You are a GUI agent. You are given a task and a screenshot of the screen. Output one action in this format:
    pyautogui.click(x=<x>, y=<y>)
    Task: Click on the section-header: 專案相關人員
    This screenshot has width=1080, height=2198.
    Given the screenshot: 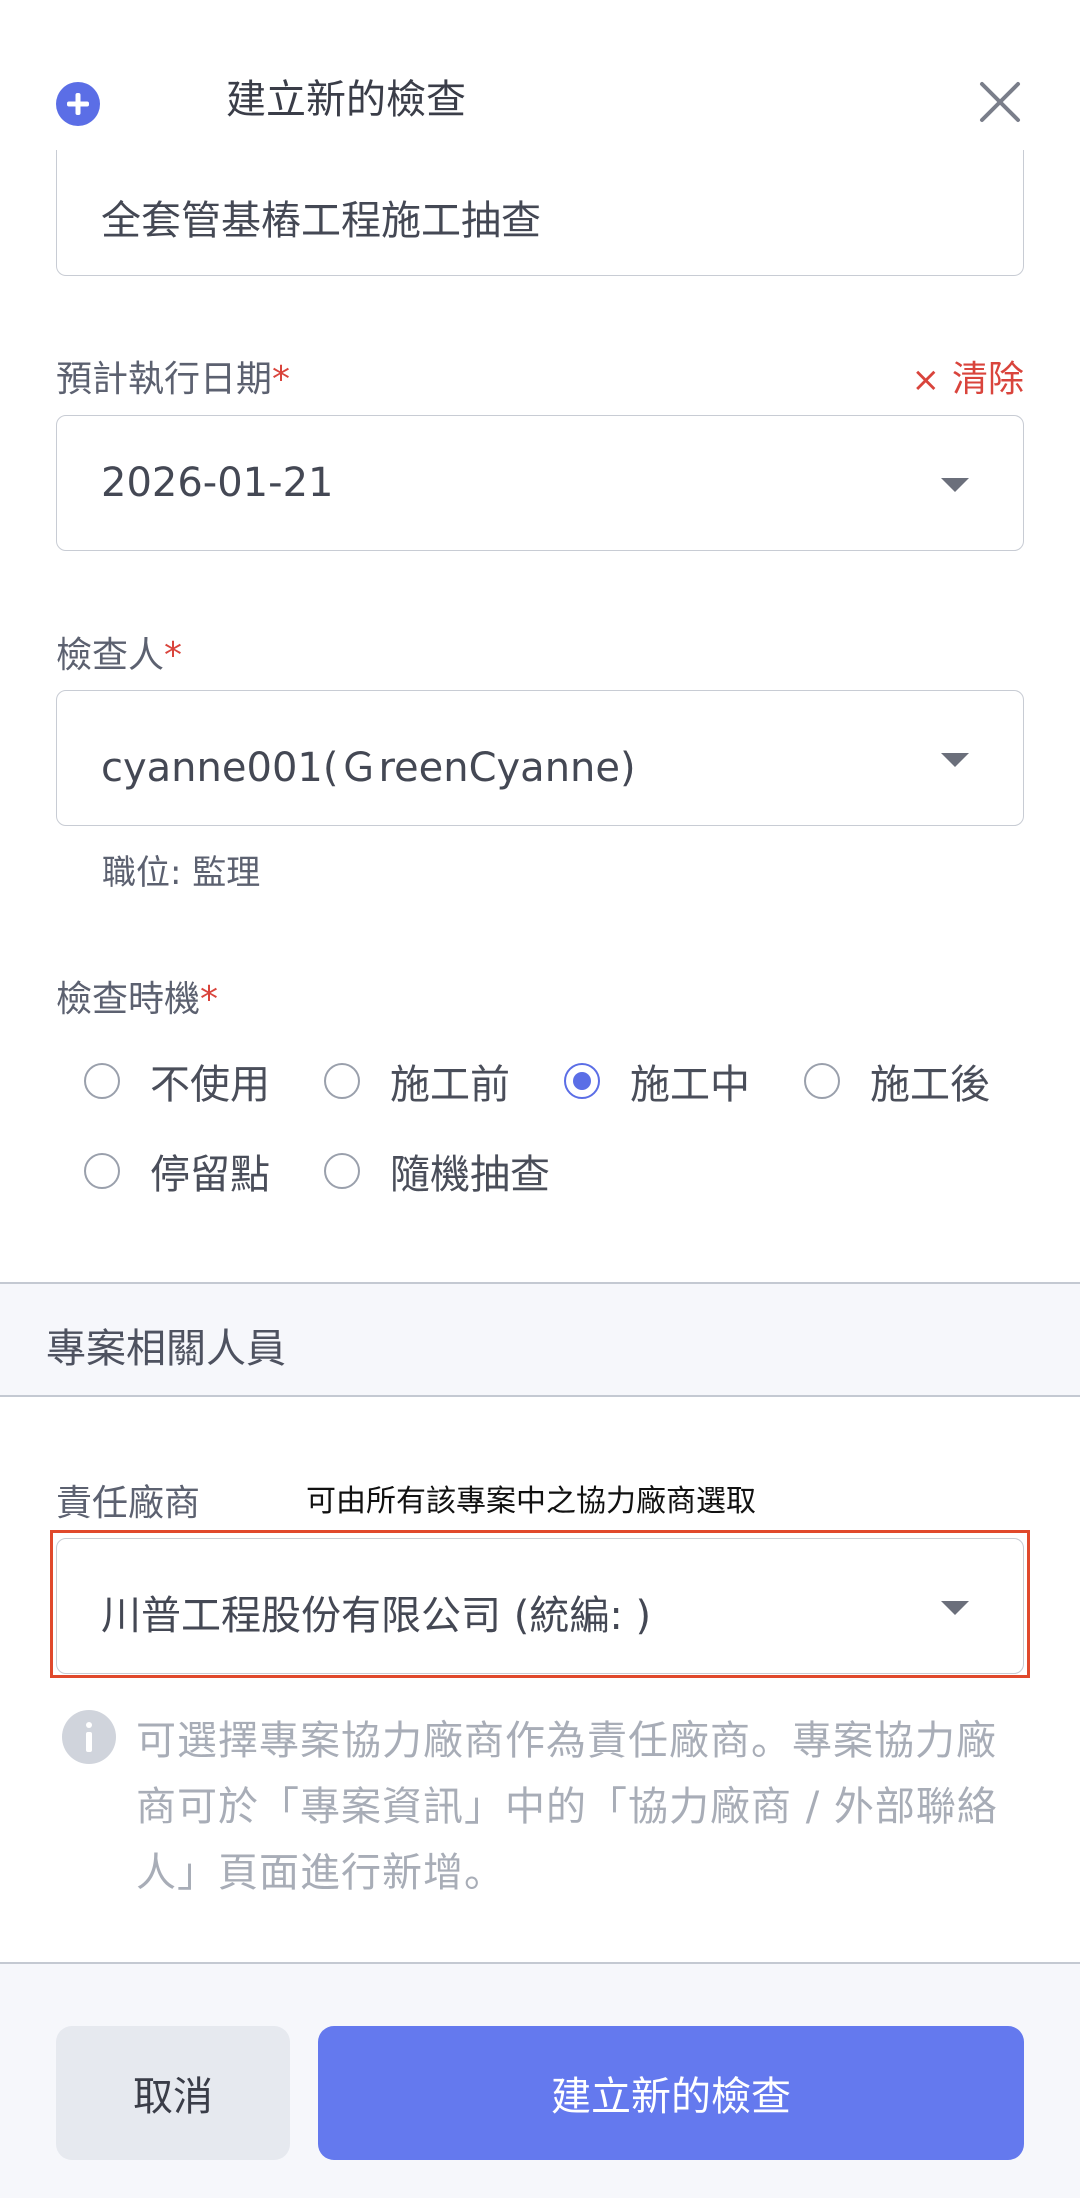 What is the action you would take?
    pyautogui.click(x=540, y=1339)
    